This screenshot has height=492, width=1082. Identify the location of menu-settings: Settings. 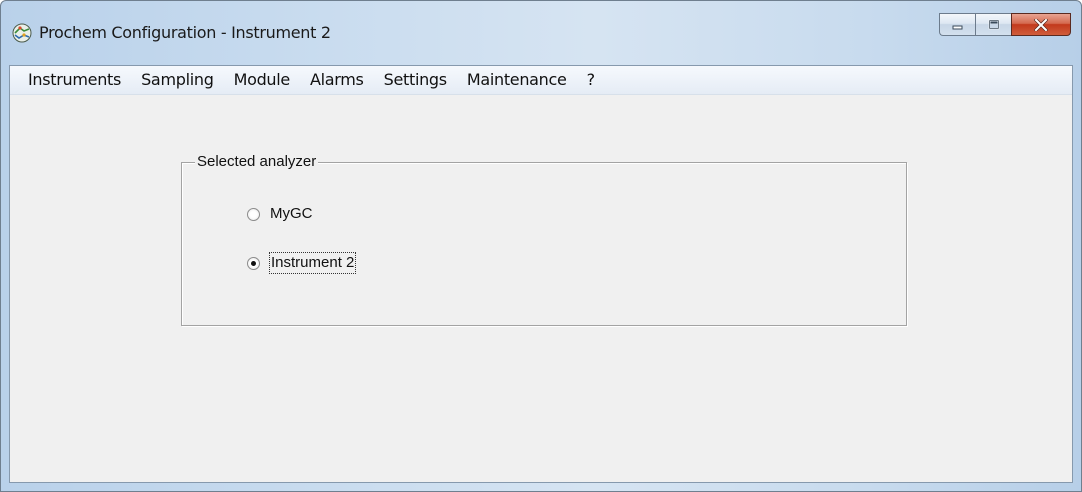
(415, 80).